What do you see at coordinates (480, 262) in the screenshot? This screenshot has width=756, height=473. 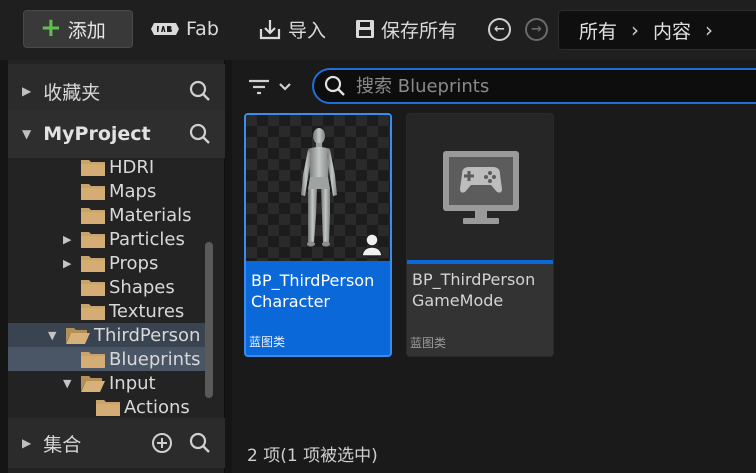 I see `asset-type-strip` at bounding box center [480, 262].